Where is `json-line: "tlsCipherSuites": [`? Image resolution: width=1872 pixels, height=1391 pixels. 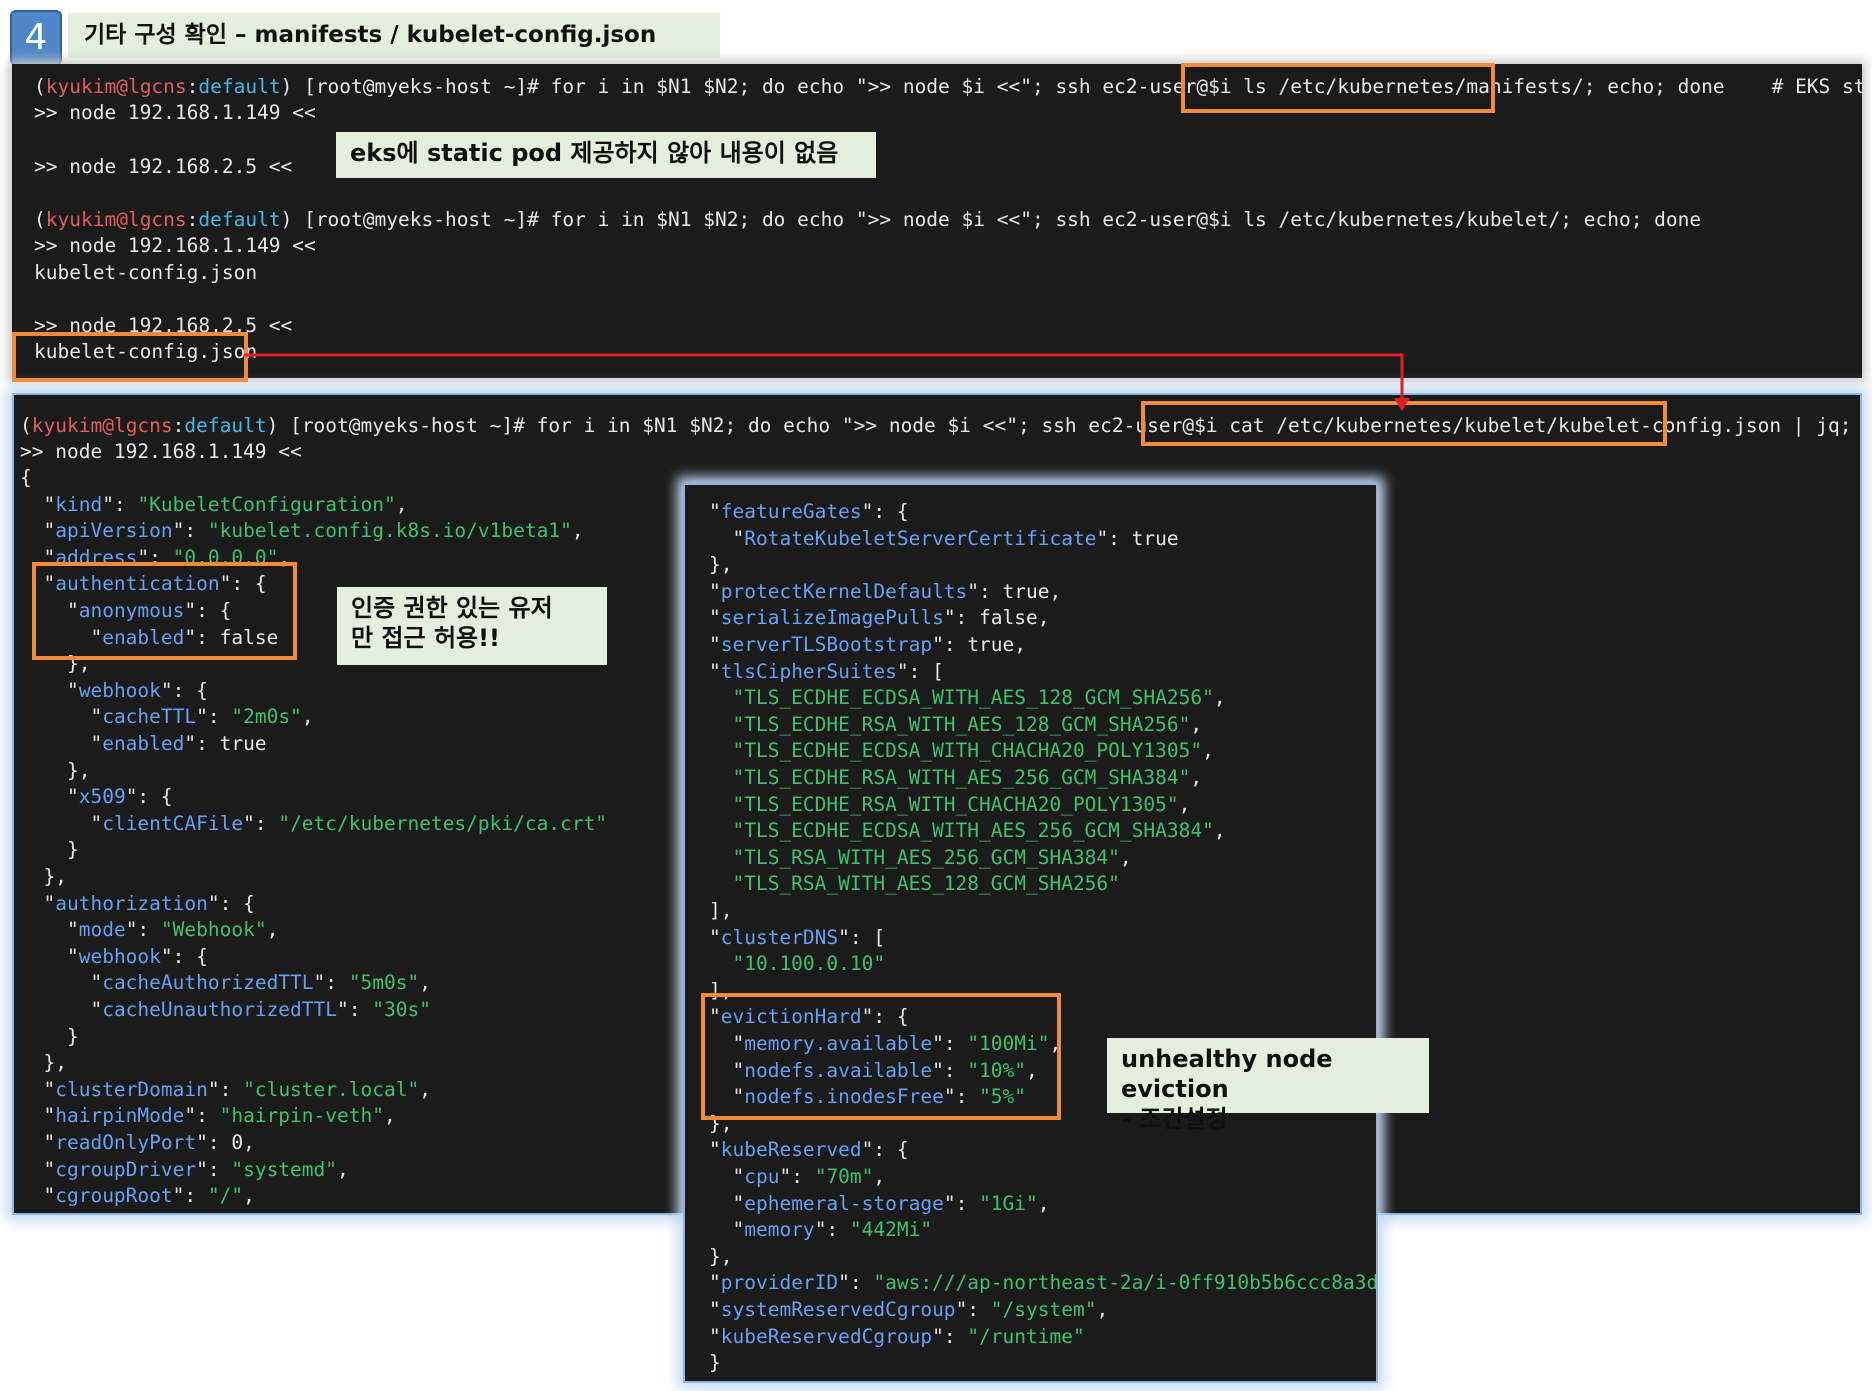 json-line: "tlsCipherSuites": [ is located at coordinates (826, 671).